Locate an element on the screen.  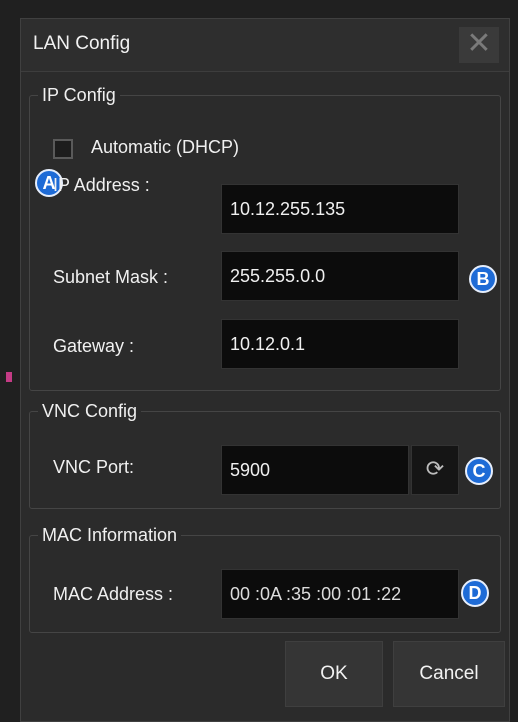
ip-config-legend: IP Config is located at coordinates (79, 95).